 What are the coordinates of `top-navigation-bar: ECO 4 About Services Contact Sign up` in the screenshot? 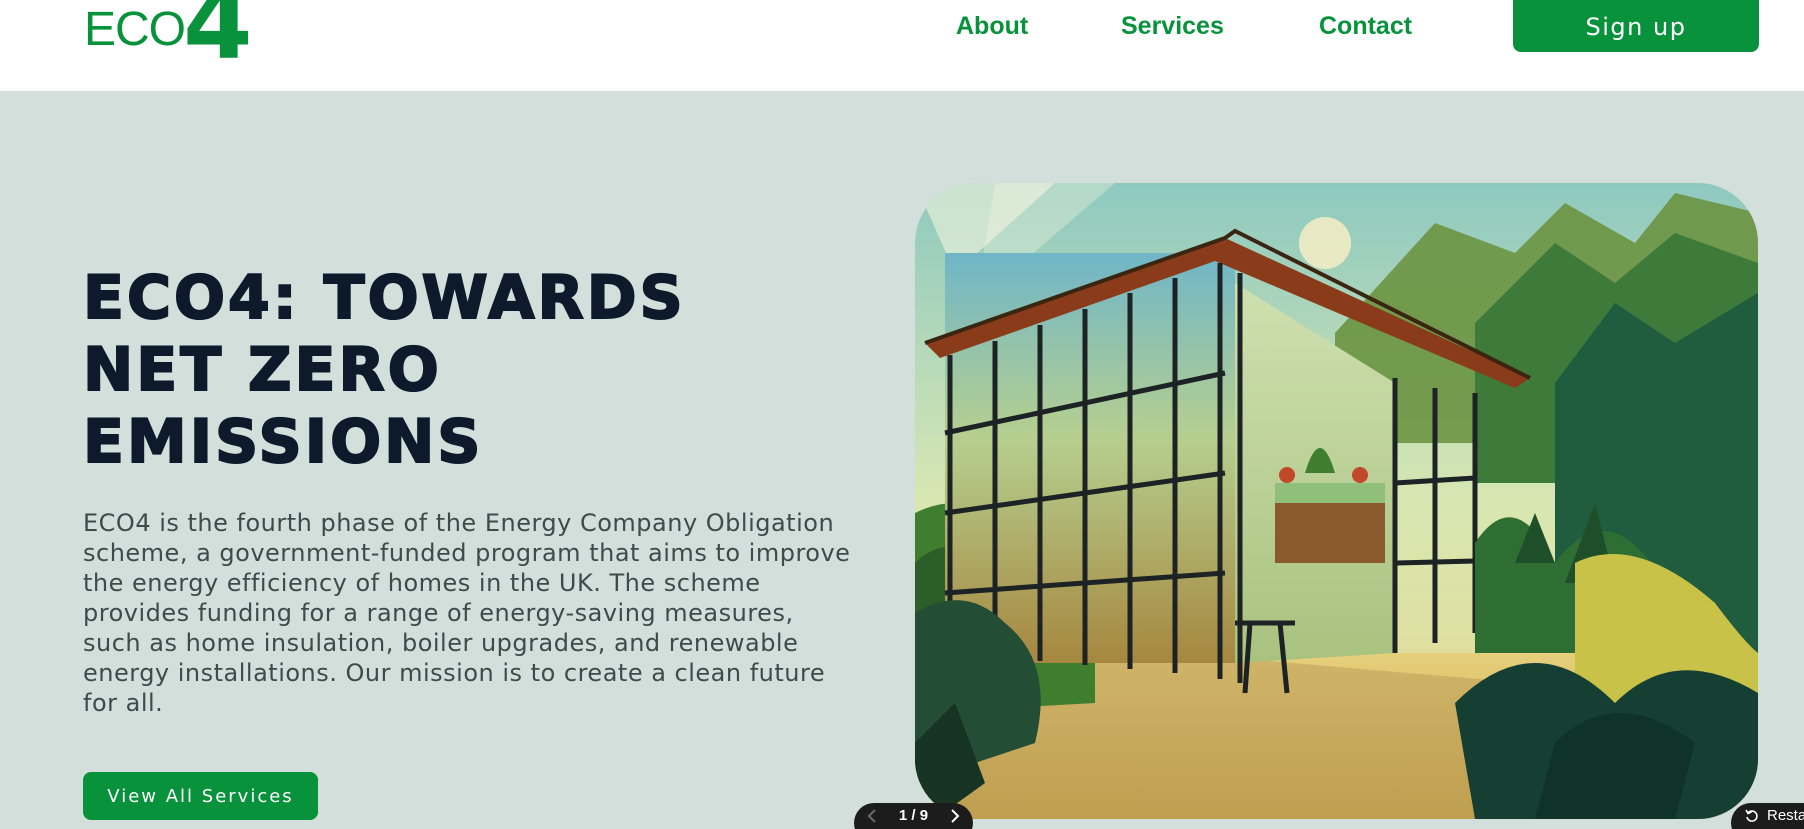 It's located at (902, 45).